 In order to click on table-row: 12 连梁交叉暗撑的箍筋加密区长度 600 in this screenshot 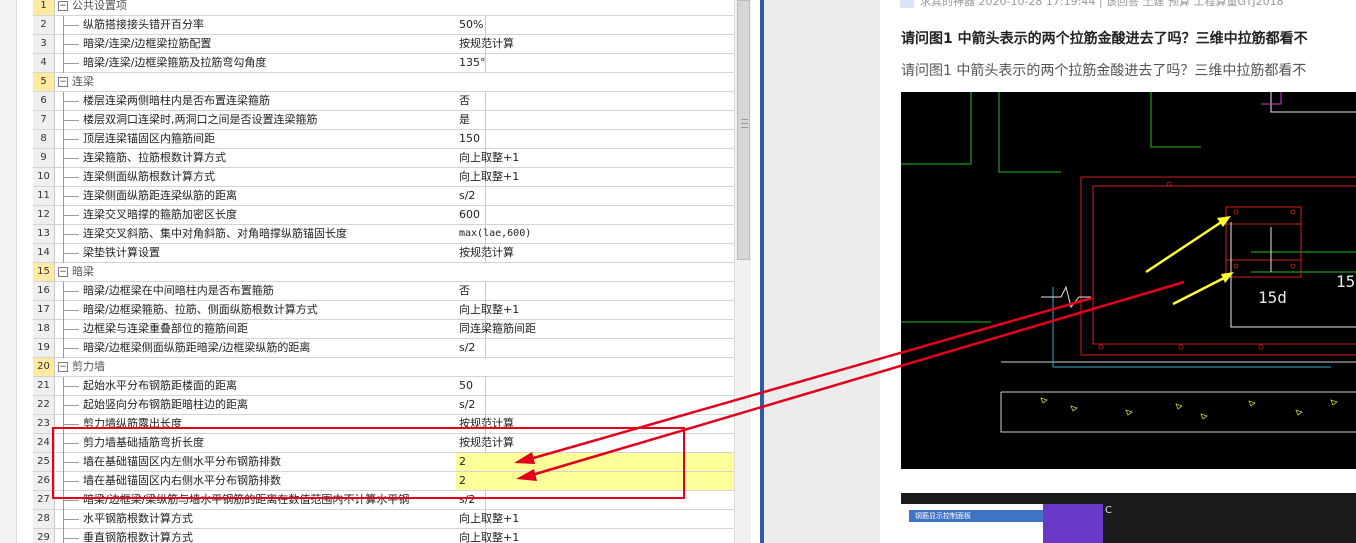, I will do `click(383, 215)`.